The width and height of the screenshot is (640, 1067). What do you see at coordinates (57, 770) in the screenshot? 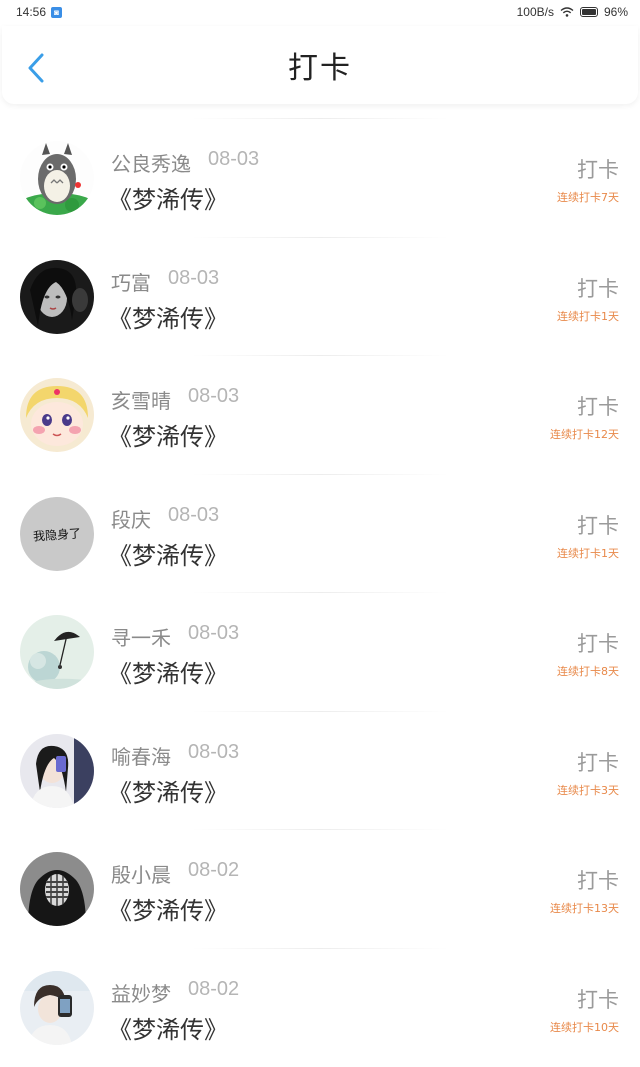
I see `selfie-avatar` at bounding box center [57, 770].